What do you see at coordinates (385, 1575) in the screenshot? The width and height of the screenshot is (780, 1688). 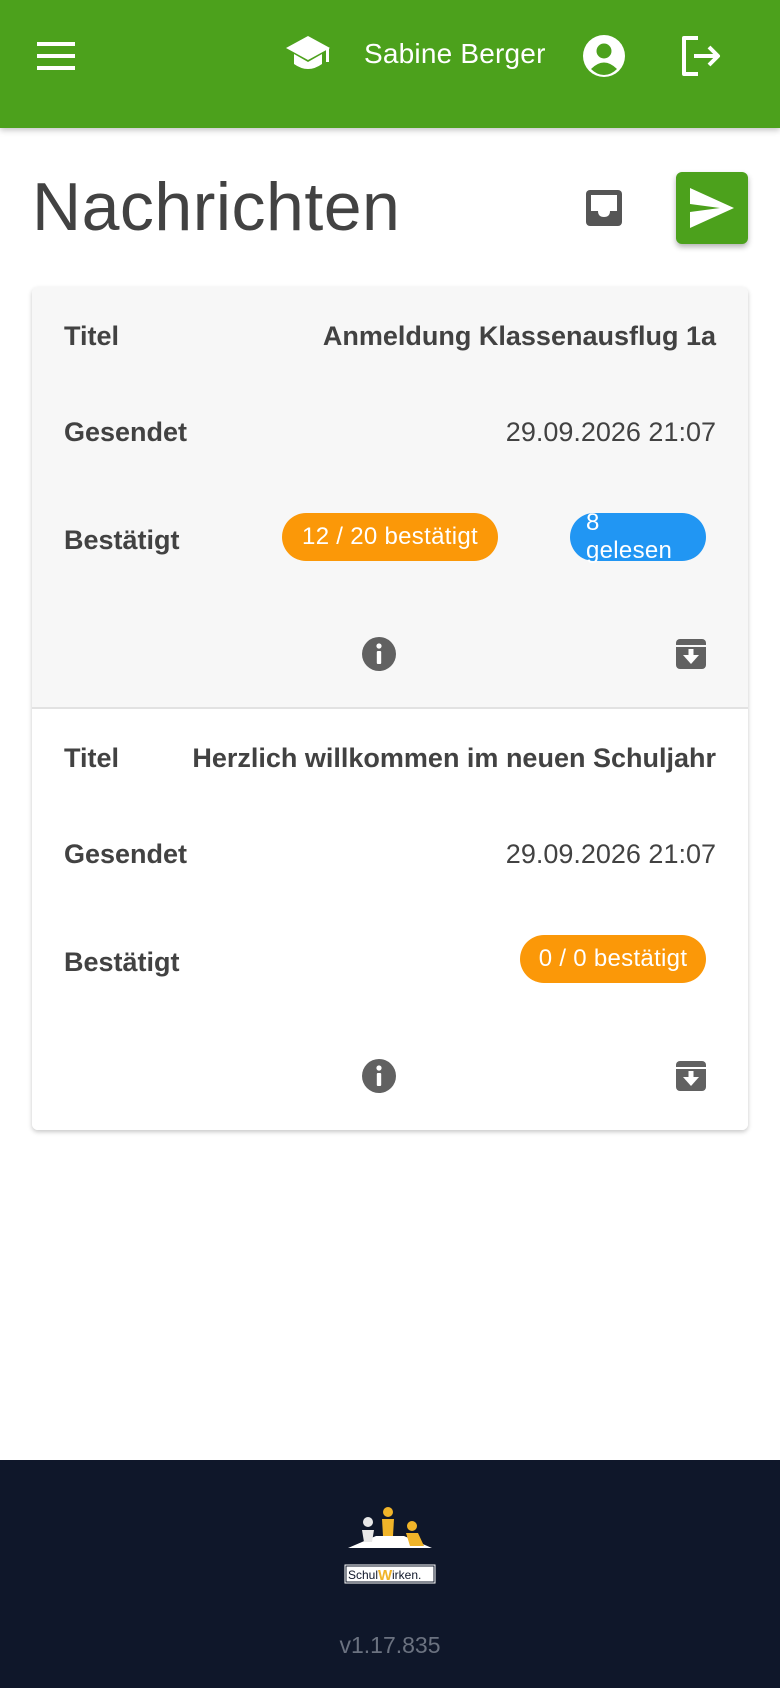 I see `svg-text: W` at bounding box center [385, 1575].